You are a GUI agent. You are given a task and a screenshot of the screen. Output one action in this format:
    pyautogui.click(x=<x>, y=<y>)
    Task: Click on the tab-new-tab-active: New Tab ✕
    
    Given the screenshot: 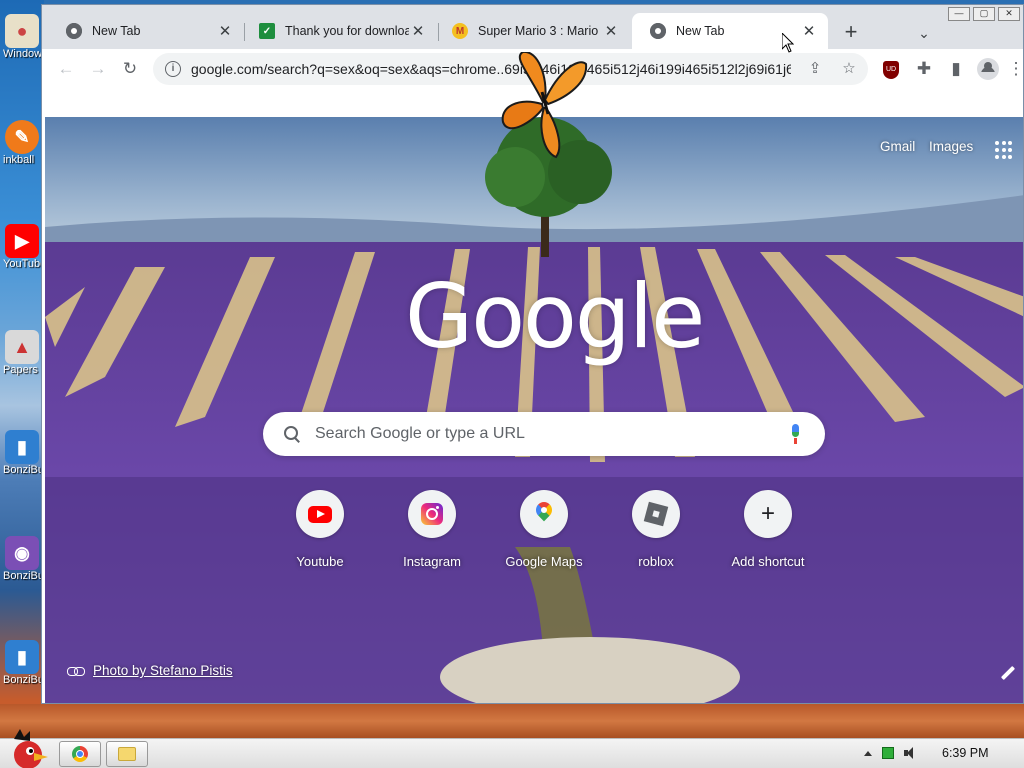 What is the action you would take?
    pyautogui.click(x=730, y=31)
    